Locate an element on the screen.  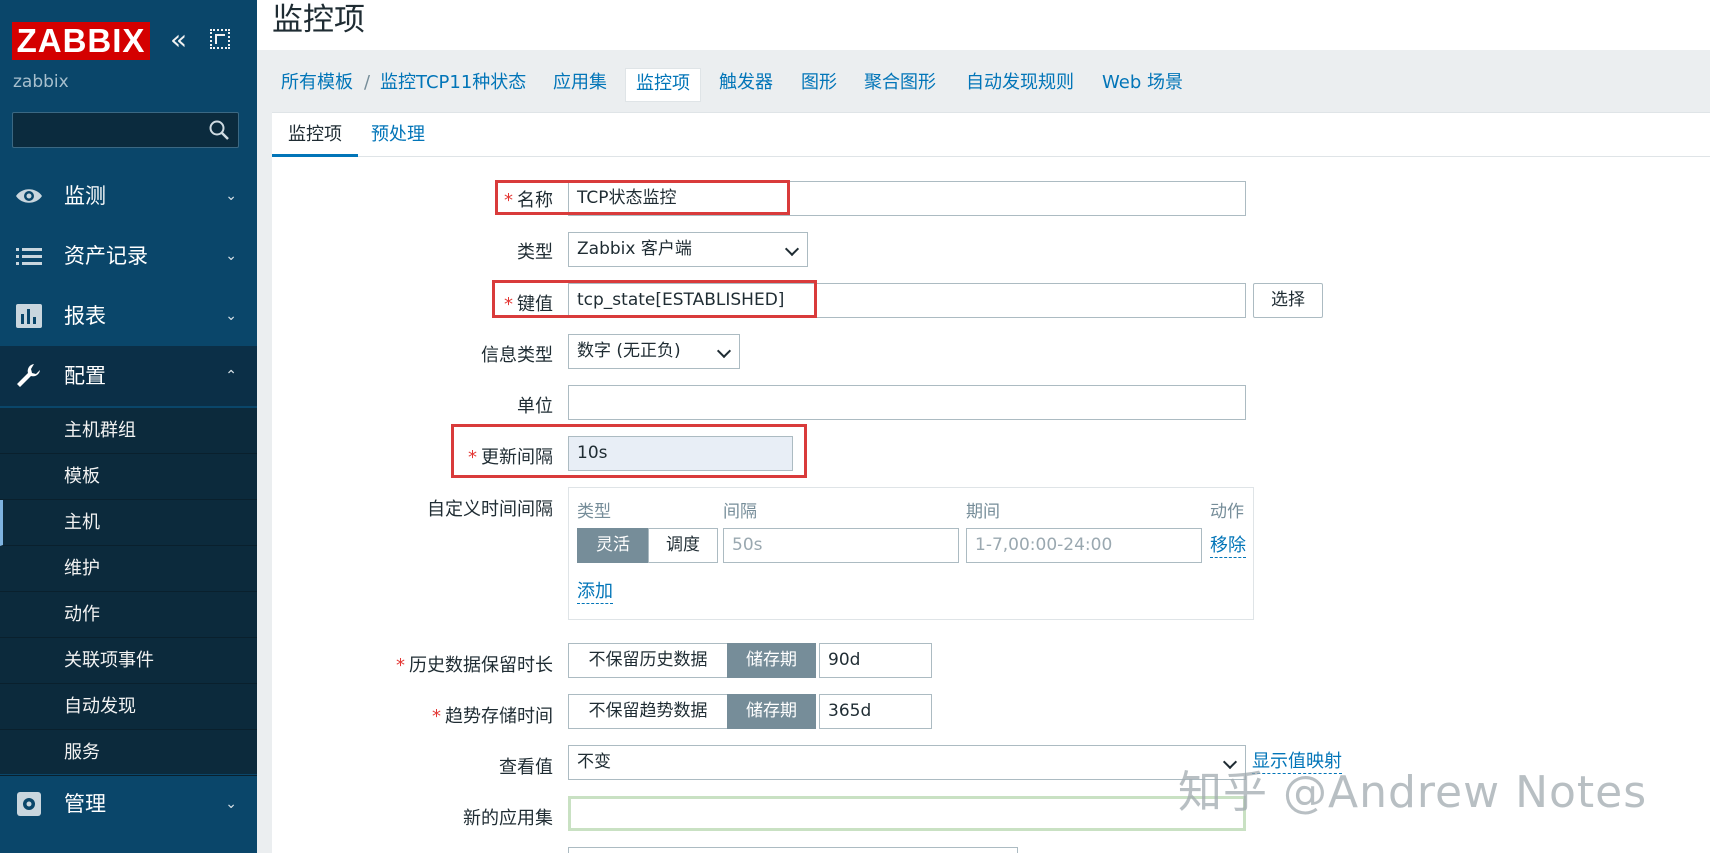
menu-inventory: 资产记录 ⌄ is located at coordinates (128, 256).